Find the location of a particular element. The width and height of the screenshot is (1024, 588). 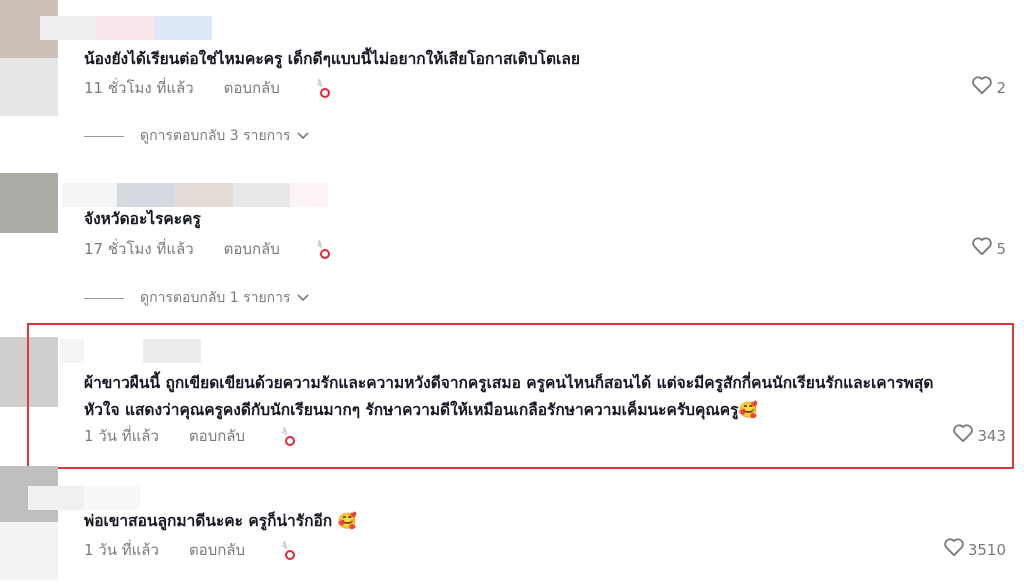

like-button: 3510 is located at coordinates (974, 550).